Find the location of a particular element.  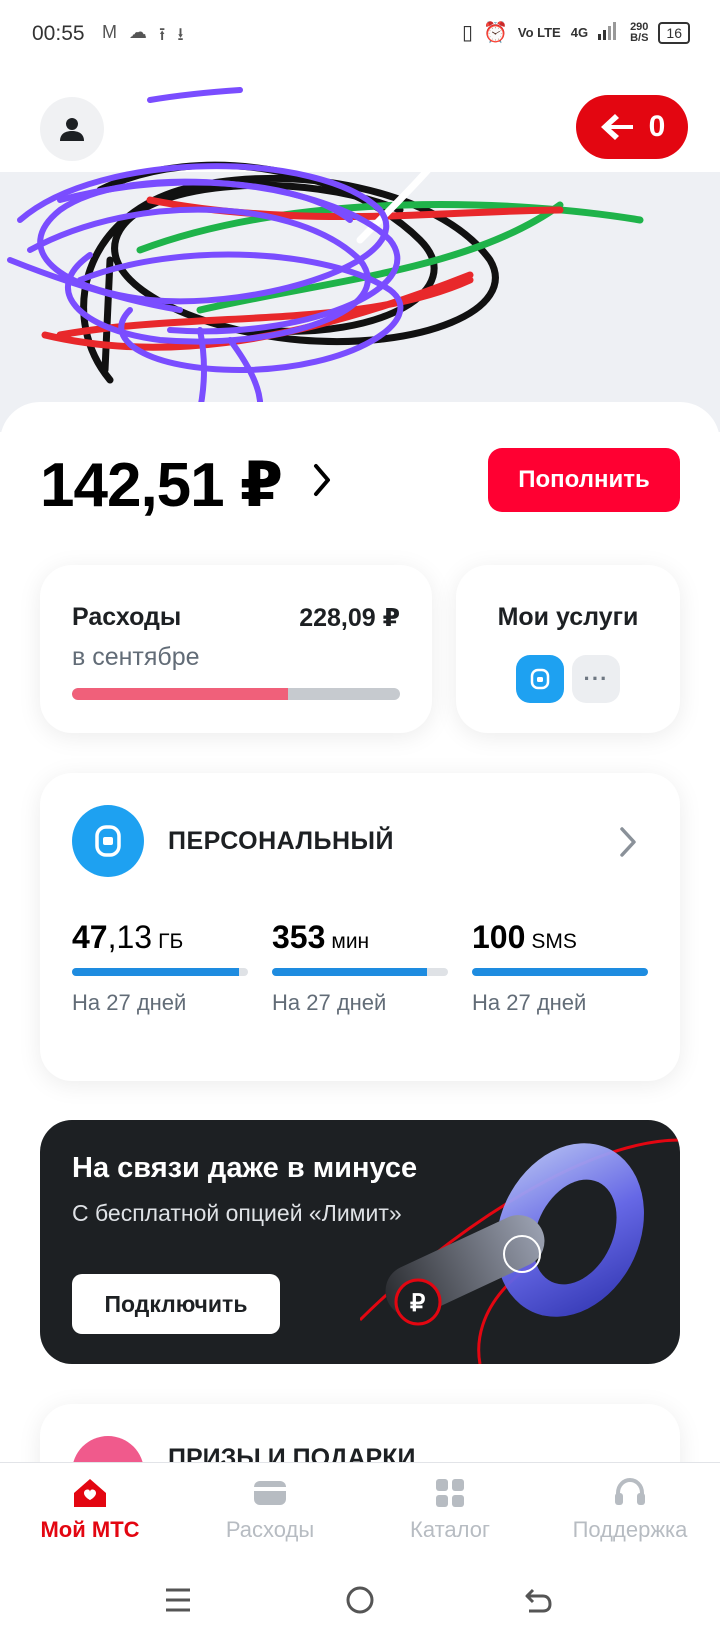

signal-icon is located at coordinates (609, 32).